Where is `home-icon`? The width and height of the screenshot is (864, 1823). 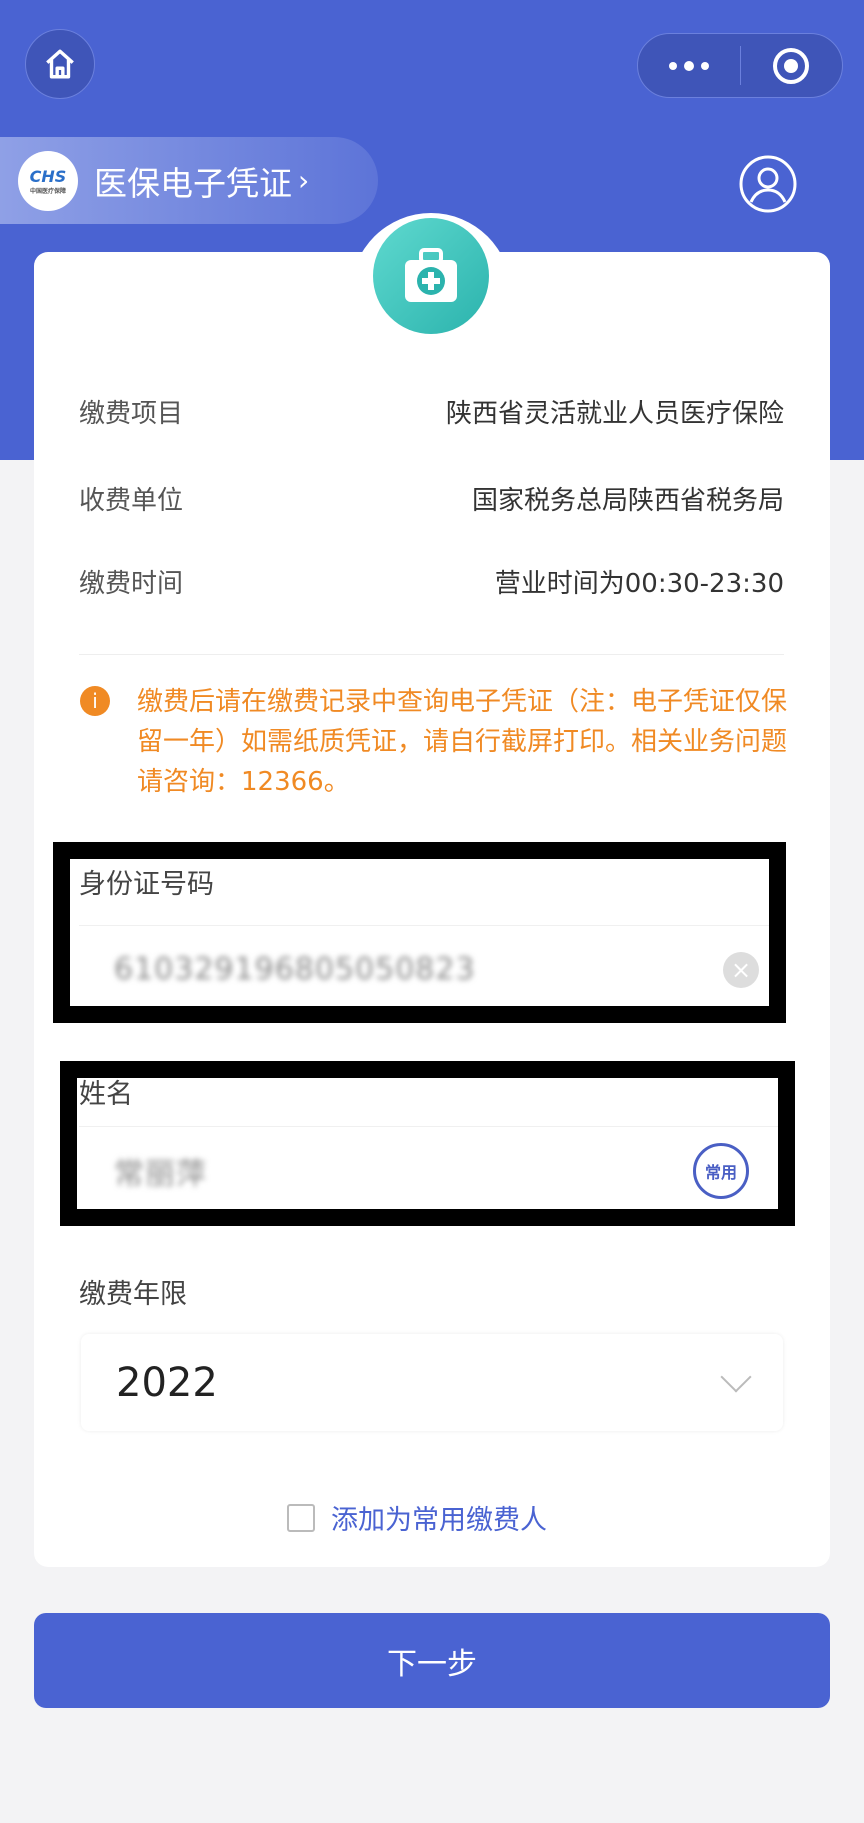
home-icon is located at coordinates (60, 64).